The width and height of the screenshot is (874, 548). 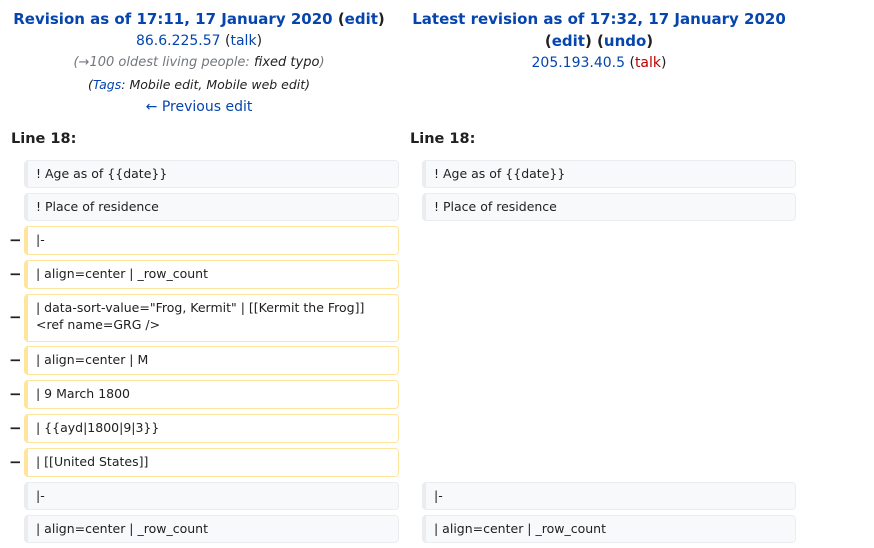 I want to click on left-tags-line: (Tags: Mobile edit, Mobile web edit), so click(x=199, y=85).